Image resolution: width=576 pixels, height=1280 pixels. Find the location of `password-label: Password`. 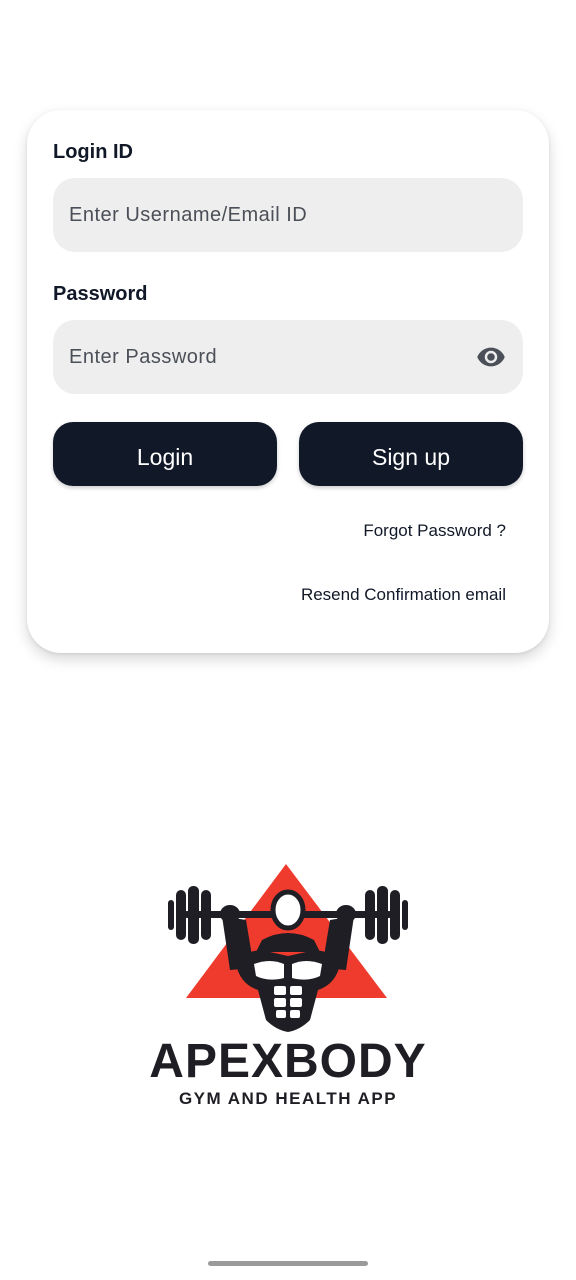

password-label: Password is located at coordinates (100, 294).